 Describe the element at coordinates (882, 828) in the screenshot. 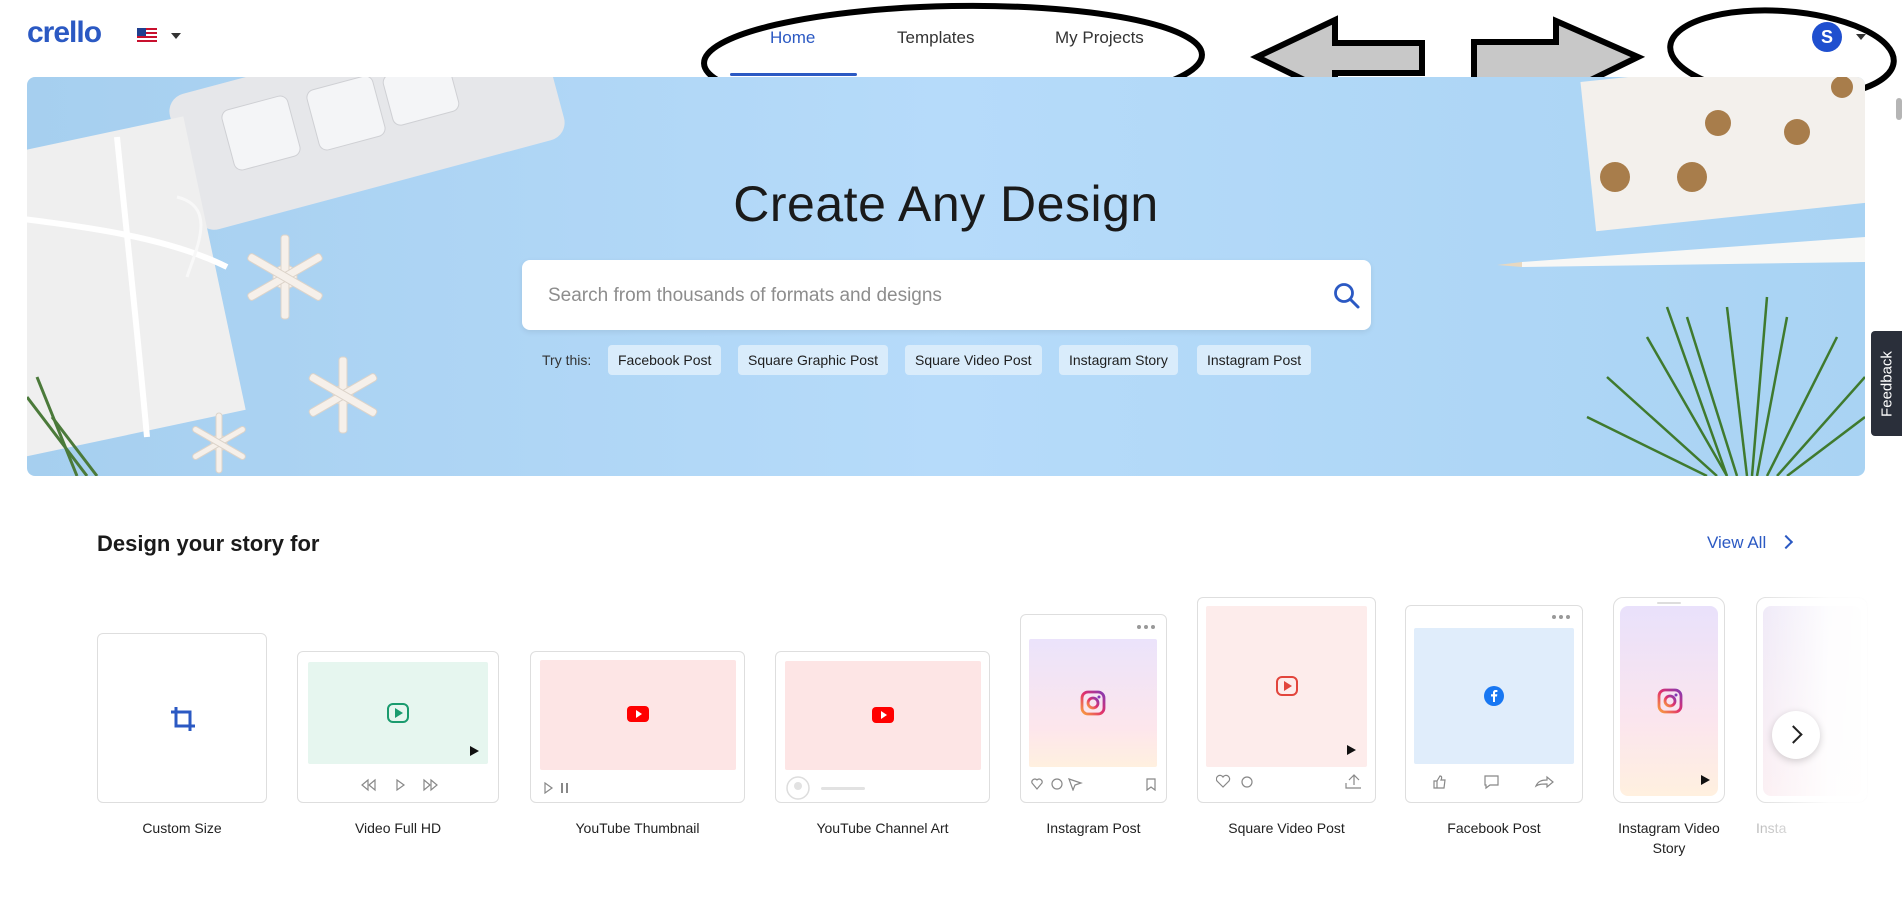

I see `card-label: YouTube Channel Art` at that location.